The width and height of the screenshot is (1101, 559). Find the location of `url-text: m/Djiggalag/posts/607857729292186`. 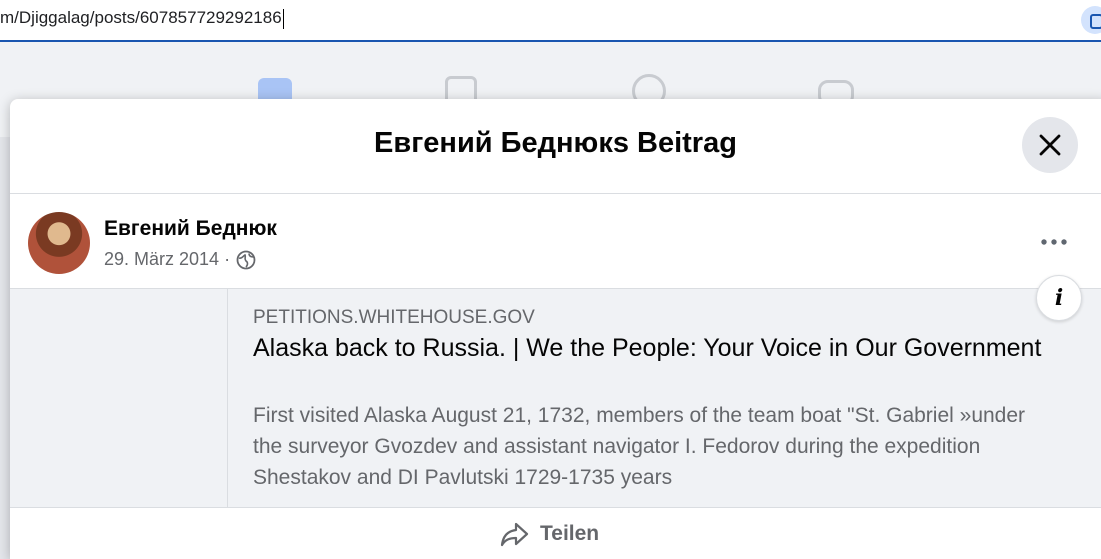

url-text: m/Djiggalag/posts/607857729292186 is located at coordinates (141, 17).